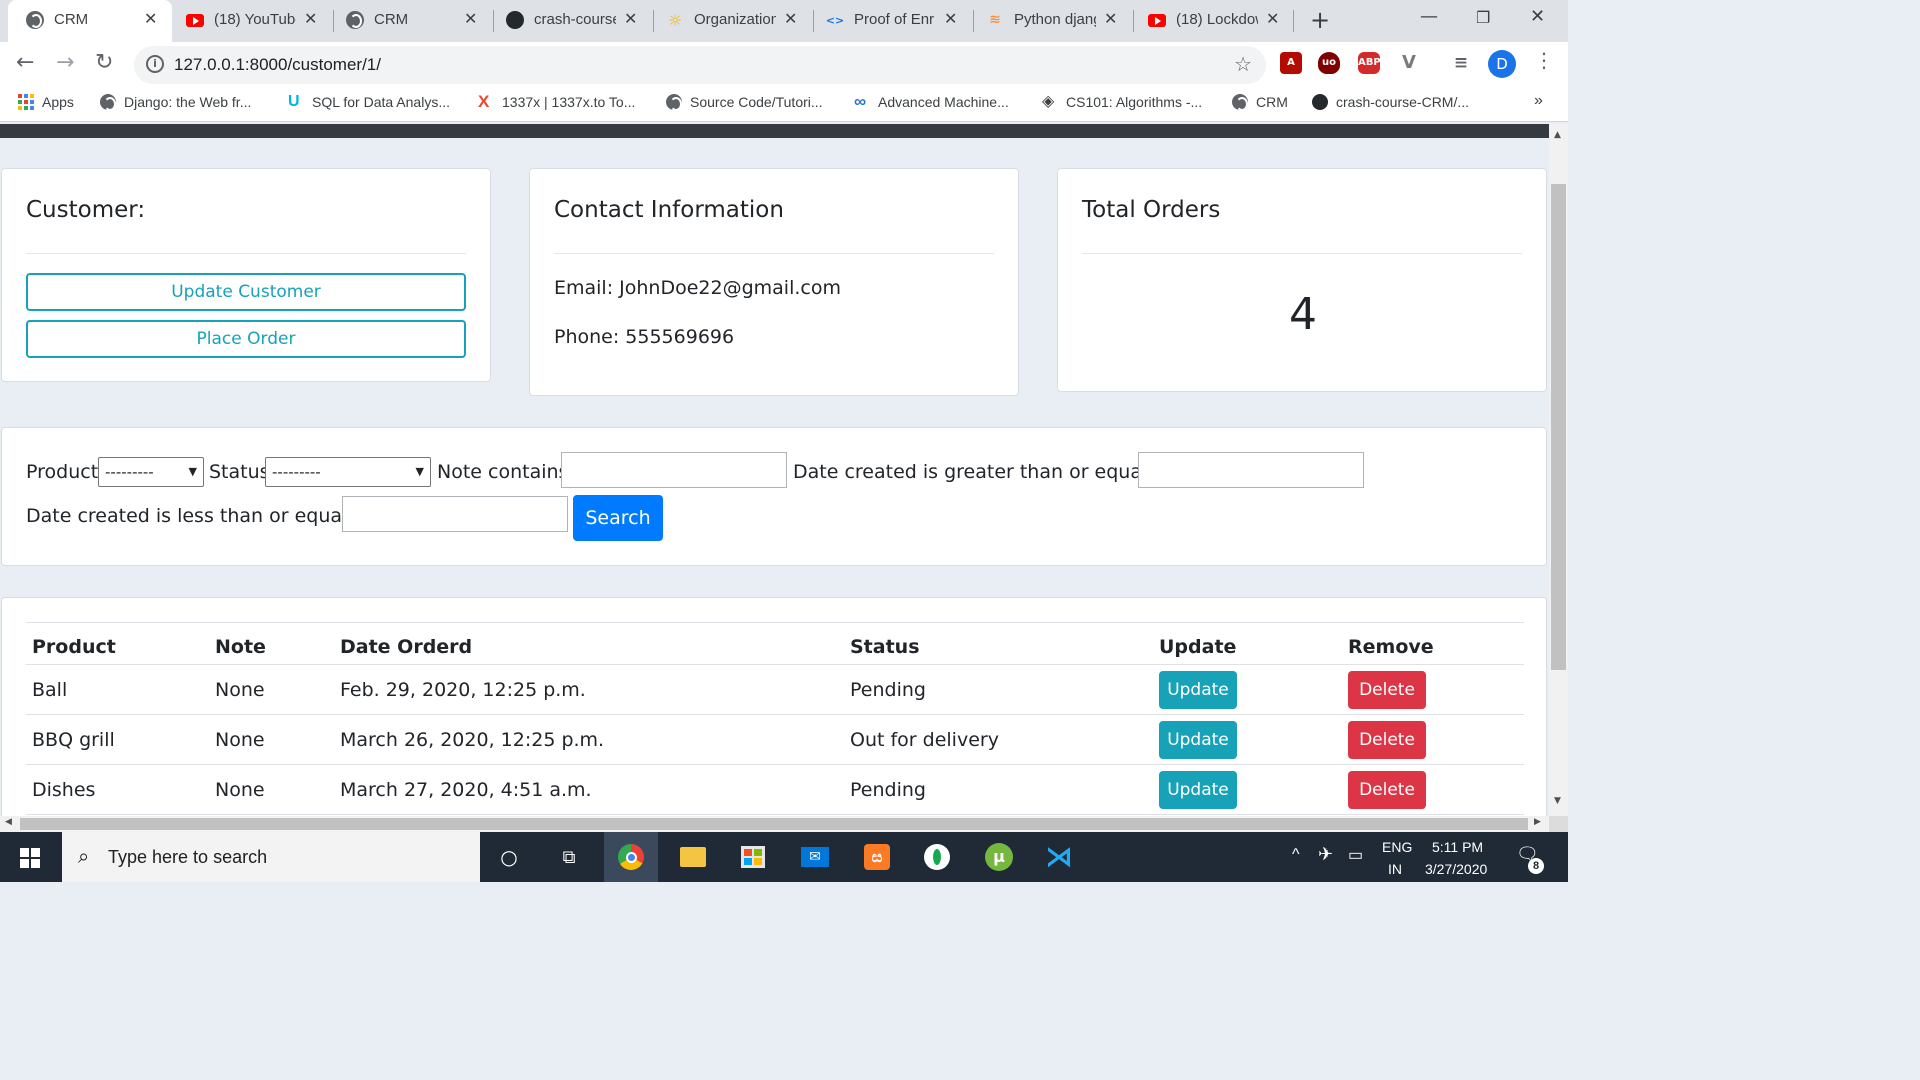  Describe the element at coordinates (1409, 63) in the screenshot. I see `vimeo-extension-icon: V` at that location.